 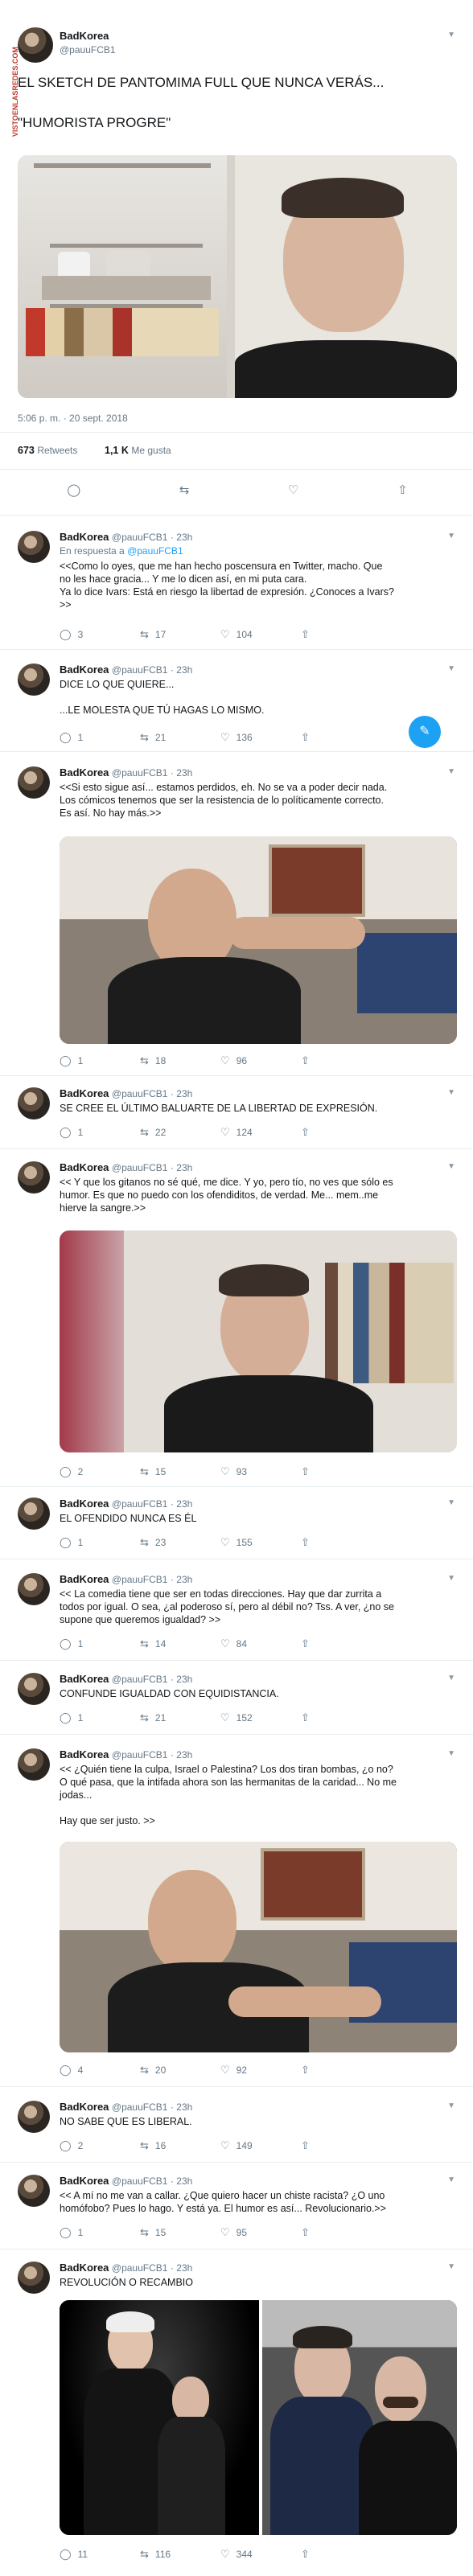 What do you see at coordinates (260, 1717) in the screenshot?
I see `like-action: ♡ 152` at bounding box center [260, 1717].